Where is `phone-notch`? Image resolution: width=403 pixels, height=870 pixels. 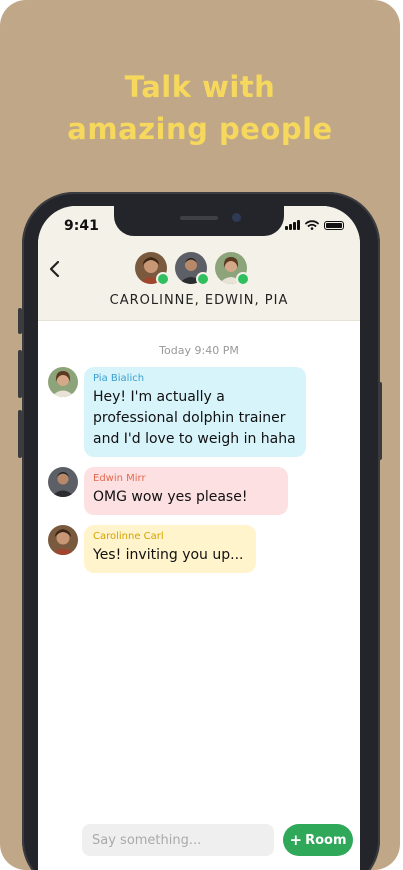 phone-notch is located at coordinates (199, 221).